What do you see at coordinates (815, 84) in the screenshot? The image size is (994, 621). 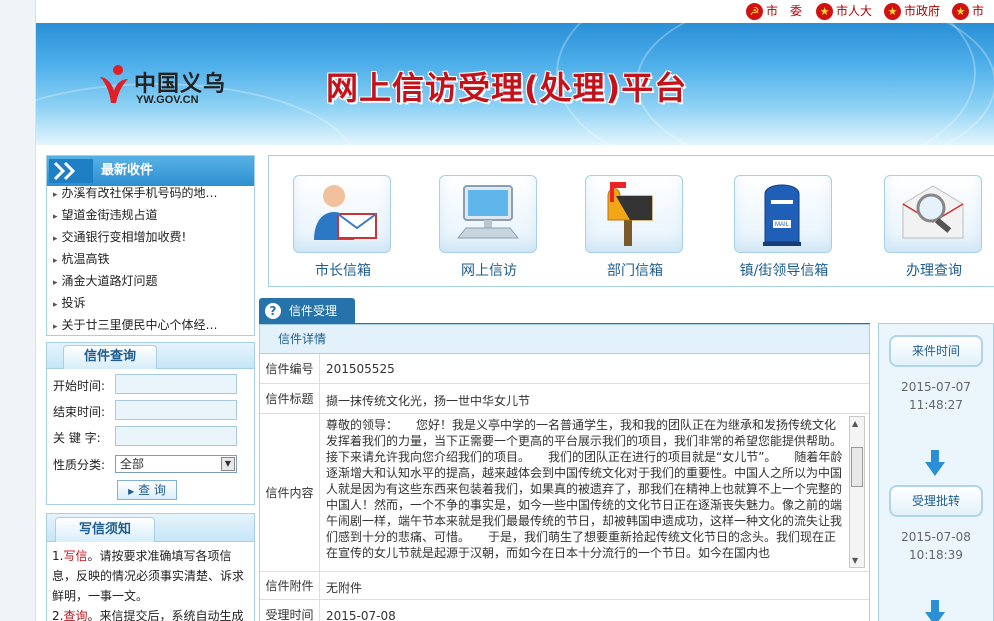 I see `banner-wave-decoration` at bounding box center [815, 84].